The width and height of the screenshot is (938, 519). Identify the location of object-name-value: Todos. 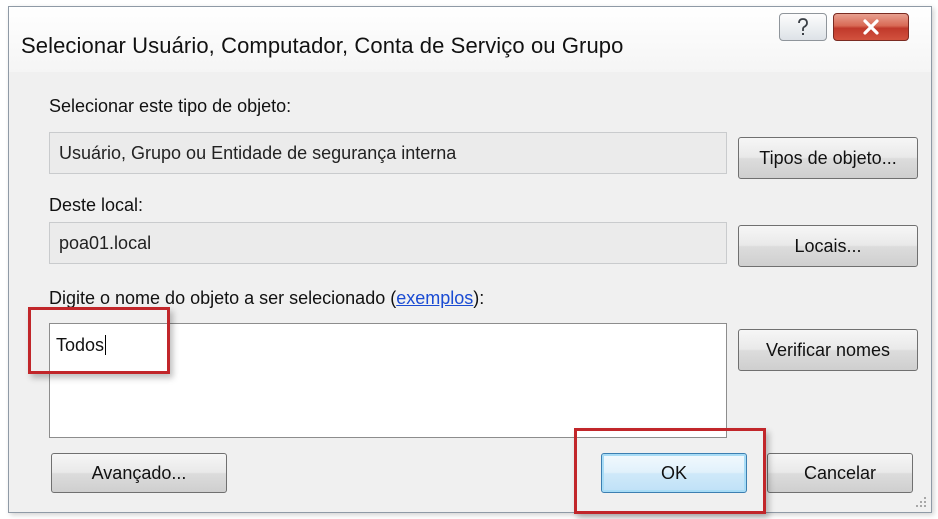
(80, 345).